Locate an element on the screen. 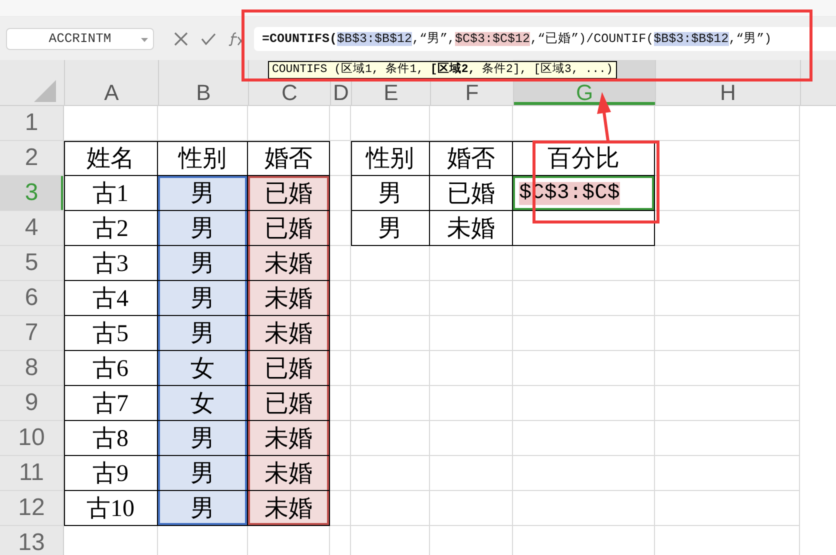 The image size is (836, 555). table-cell: 古8 is located at coordinates (111, 438).